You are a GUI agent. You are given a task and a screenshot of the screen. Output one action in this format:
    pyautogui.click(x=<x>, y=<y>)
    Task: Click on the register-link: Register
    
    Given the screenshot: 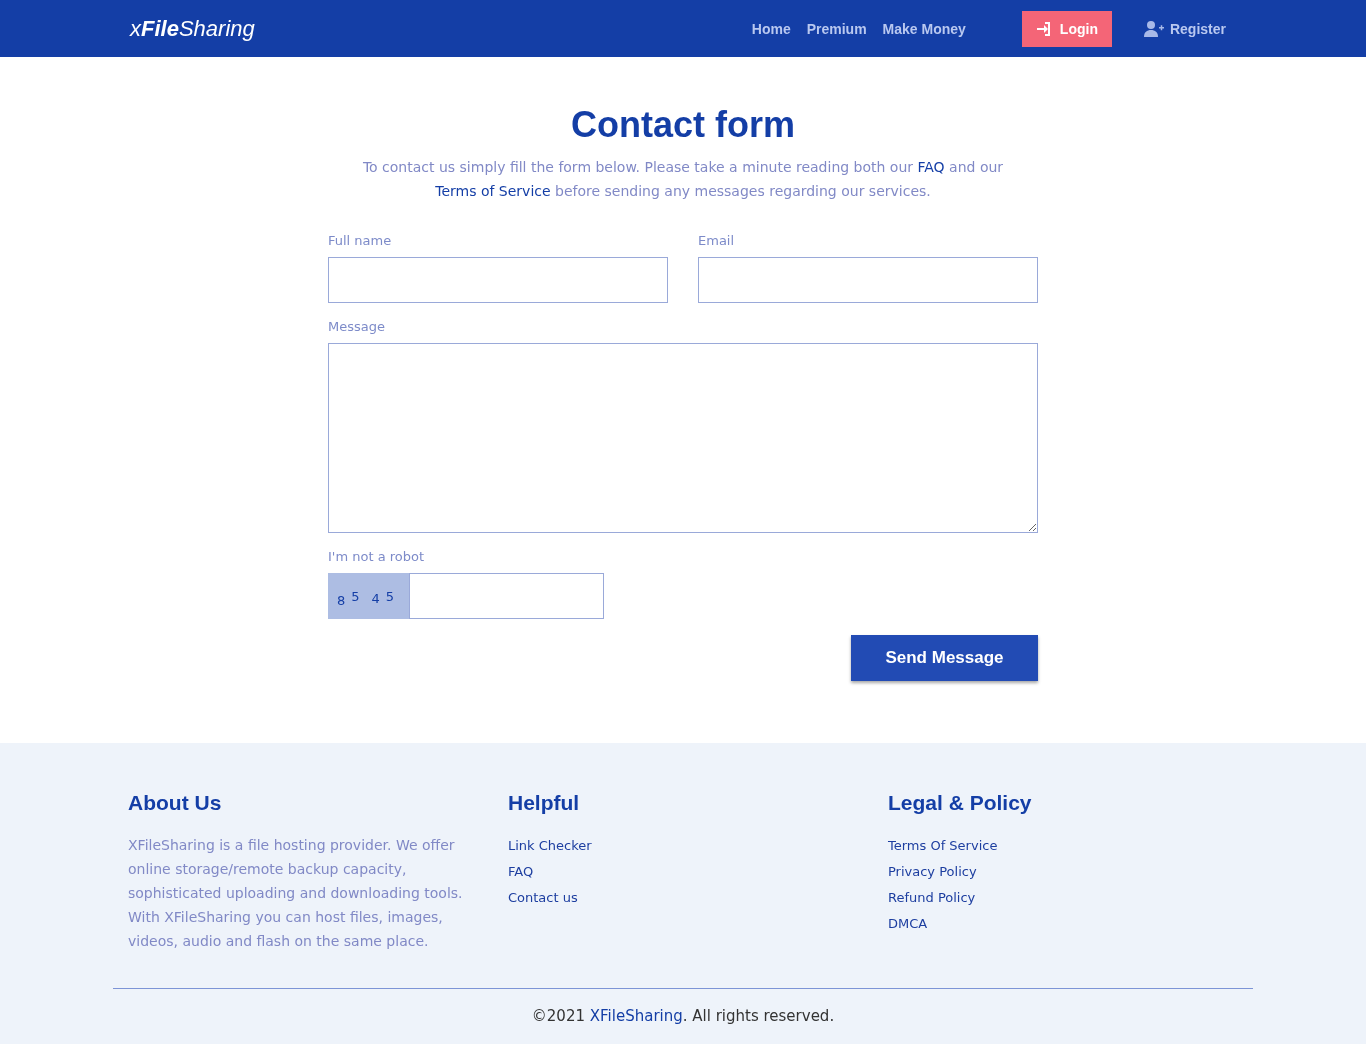 What is the action you would take?
    pyautogui.click(x=1184, y=28)
    